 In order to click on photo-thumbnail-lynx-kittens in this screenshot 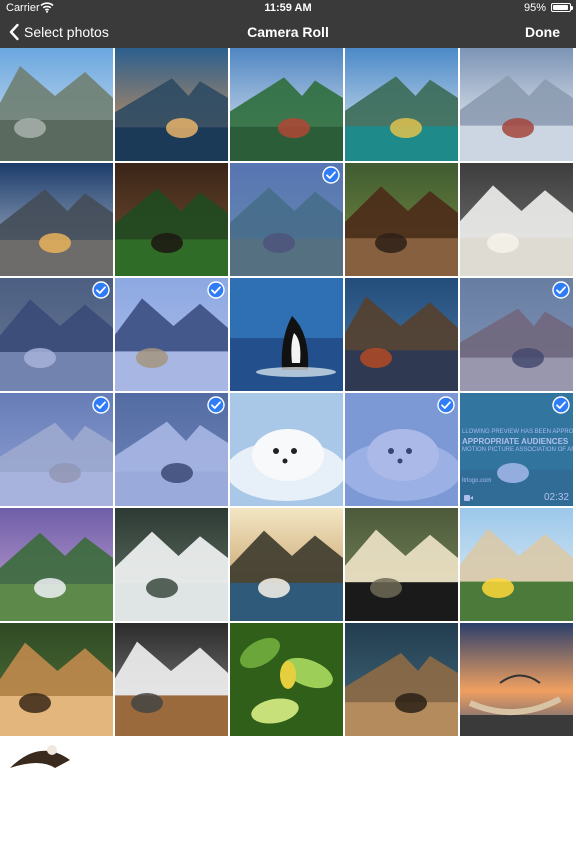, I will do `click(56, 679)`.